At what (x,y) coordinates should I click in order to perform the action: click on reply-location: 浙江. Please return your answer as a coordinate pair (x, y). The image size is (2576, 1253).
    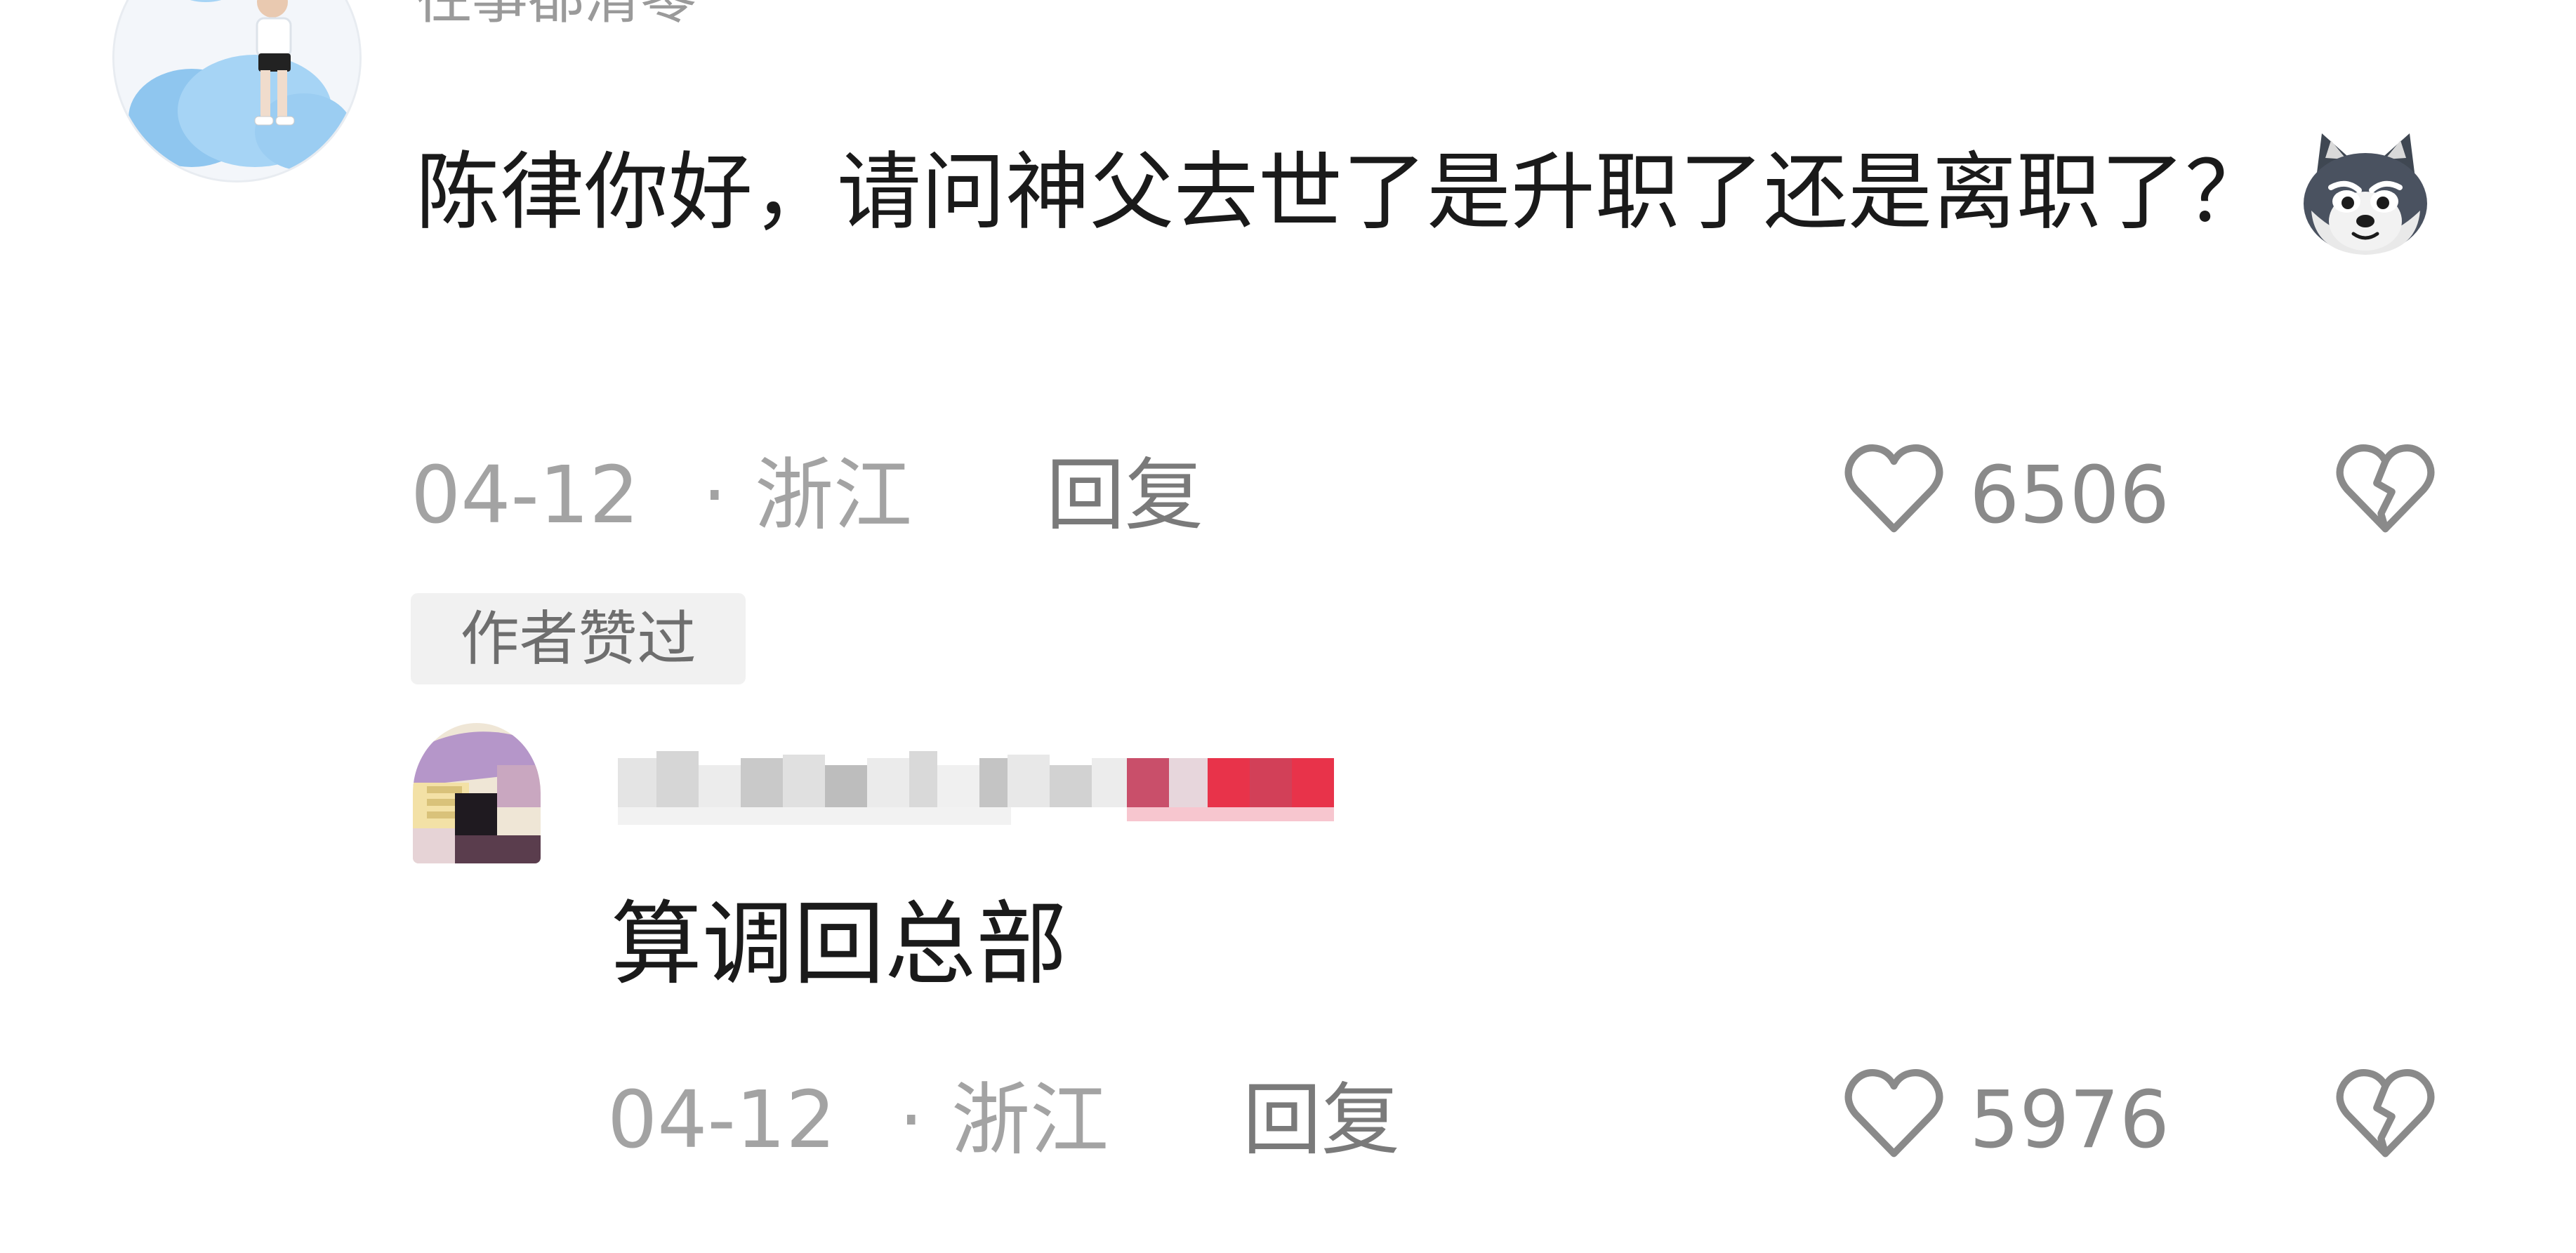
    Looking at the image, I should click on (1030, 1120).